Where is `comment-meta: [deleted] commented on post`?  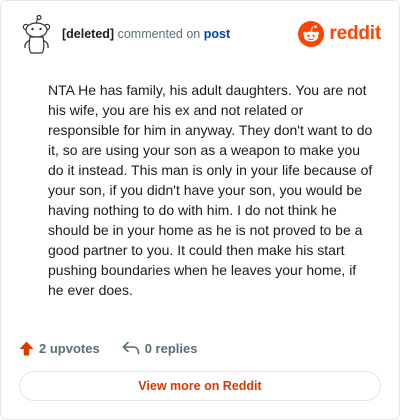 comment-meta: [deleted] commented on post is located at coordinates (146, 34).